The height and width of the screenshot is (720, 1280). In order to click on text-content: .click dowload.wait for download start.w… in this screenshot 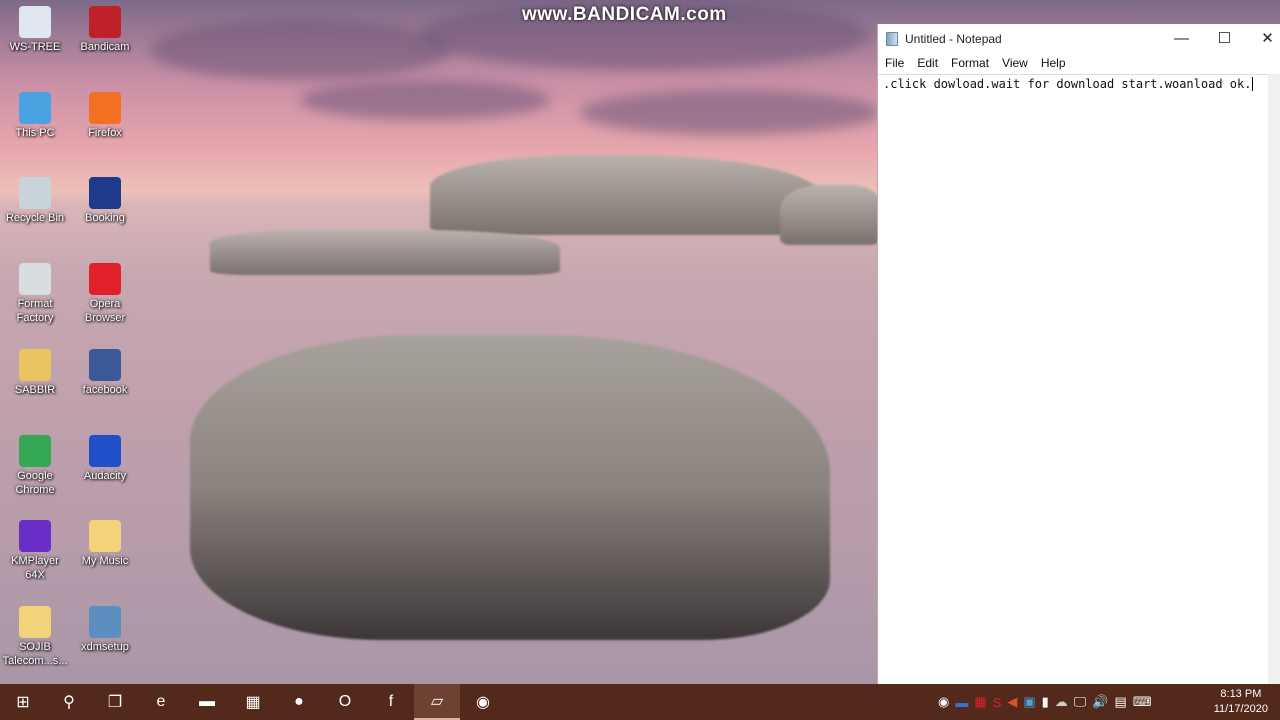, I will do `click(1067, 84)`.